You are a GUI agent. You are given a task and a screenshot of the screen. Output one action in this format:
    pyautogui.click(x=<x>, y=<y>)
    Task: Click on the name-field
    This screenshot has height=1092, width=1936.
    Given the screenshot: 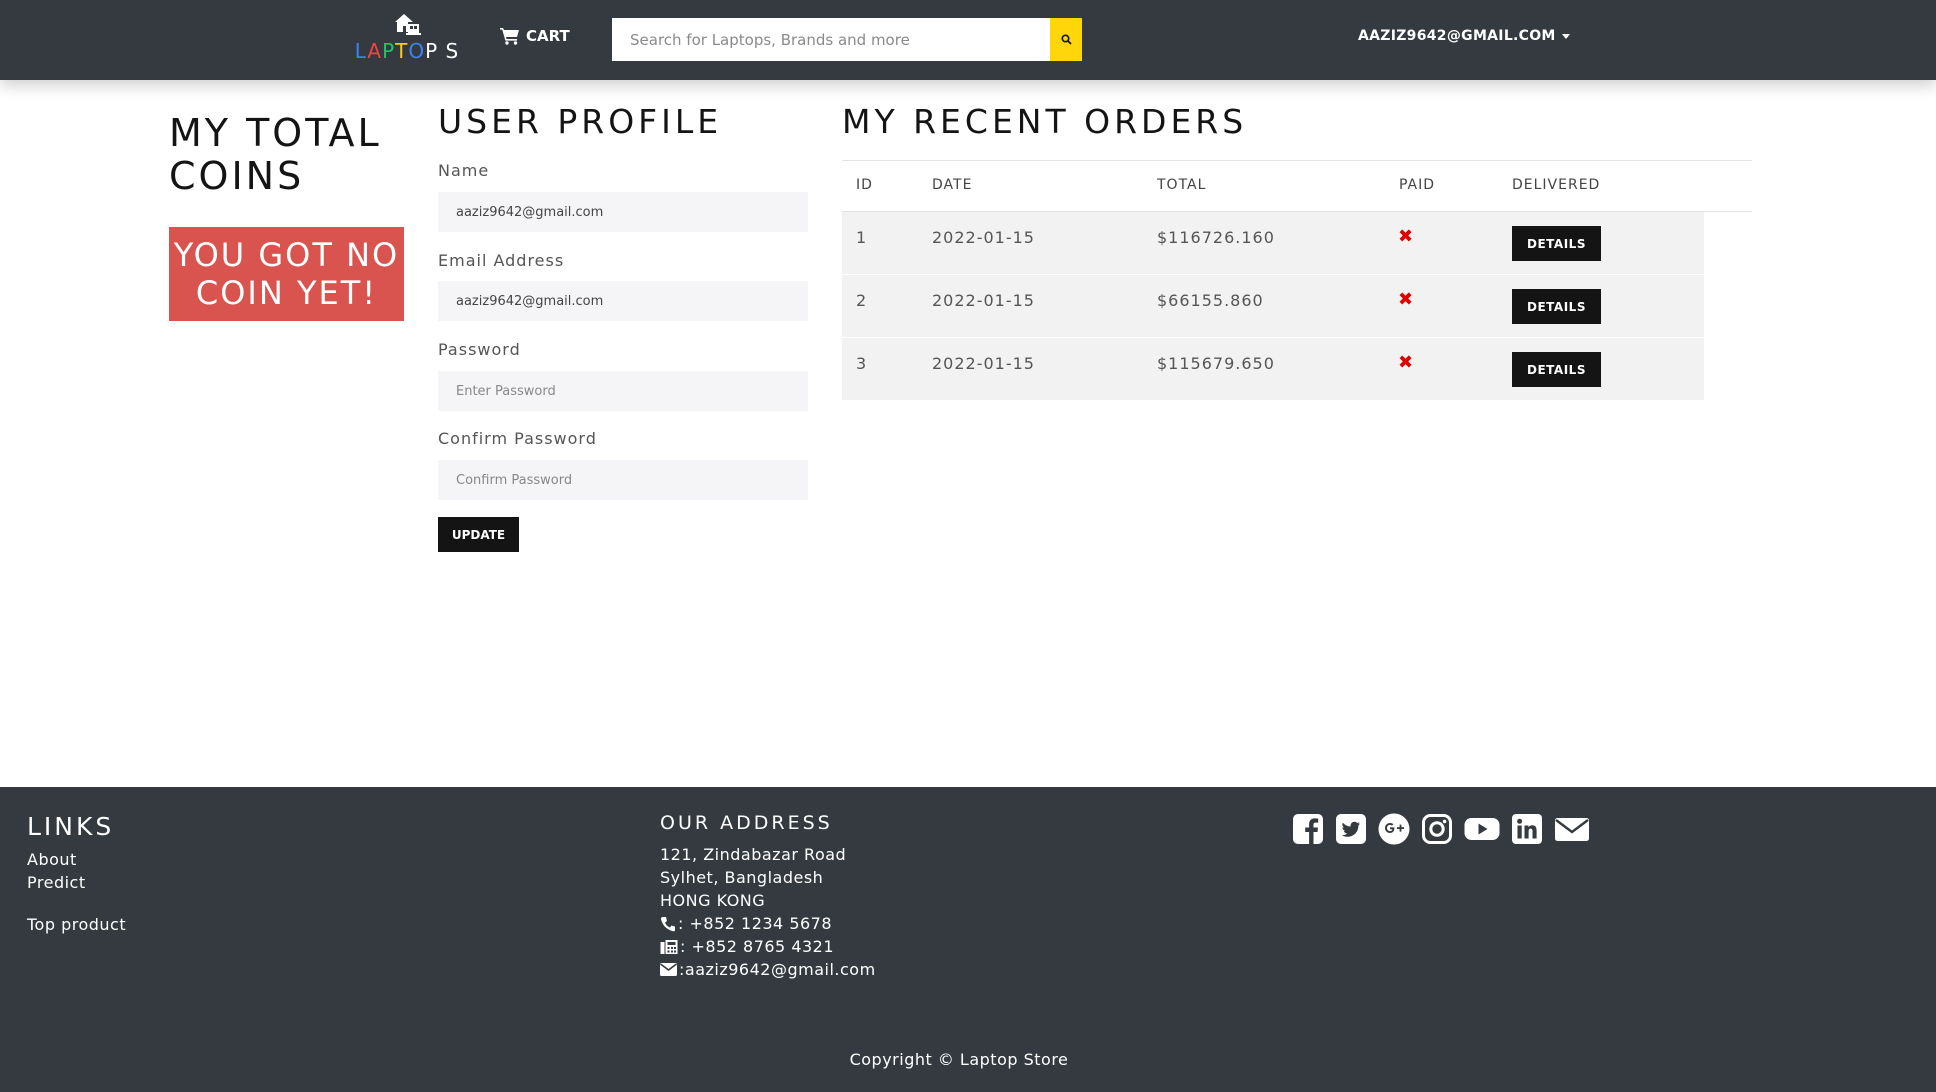 What is the action you would take?
    pyautogui.click(x=623, y=212)
    